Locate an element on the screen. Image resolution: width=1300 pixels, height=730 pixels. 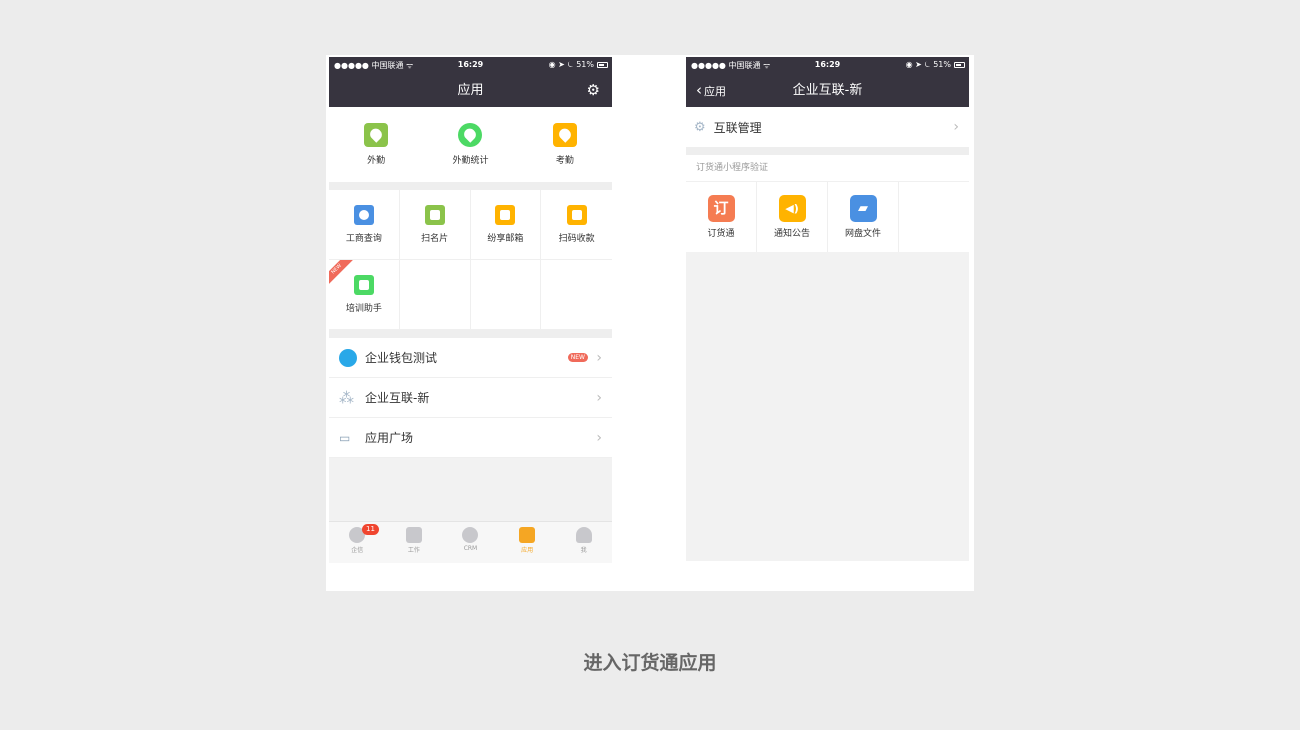
apps-grid: 工商查询 扫名片 纷享邮箱 扫码收款 NEW 培训助手 is located at coordinates (470, 260).